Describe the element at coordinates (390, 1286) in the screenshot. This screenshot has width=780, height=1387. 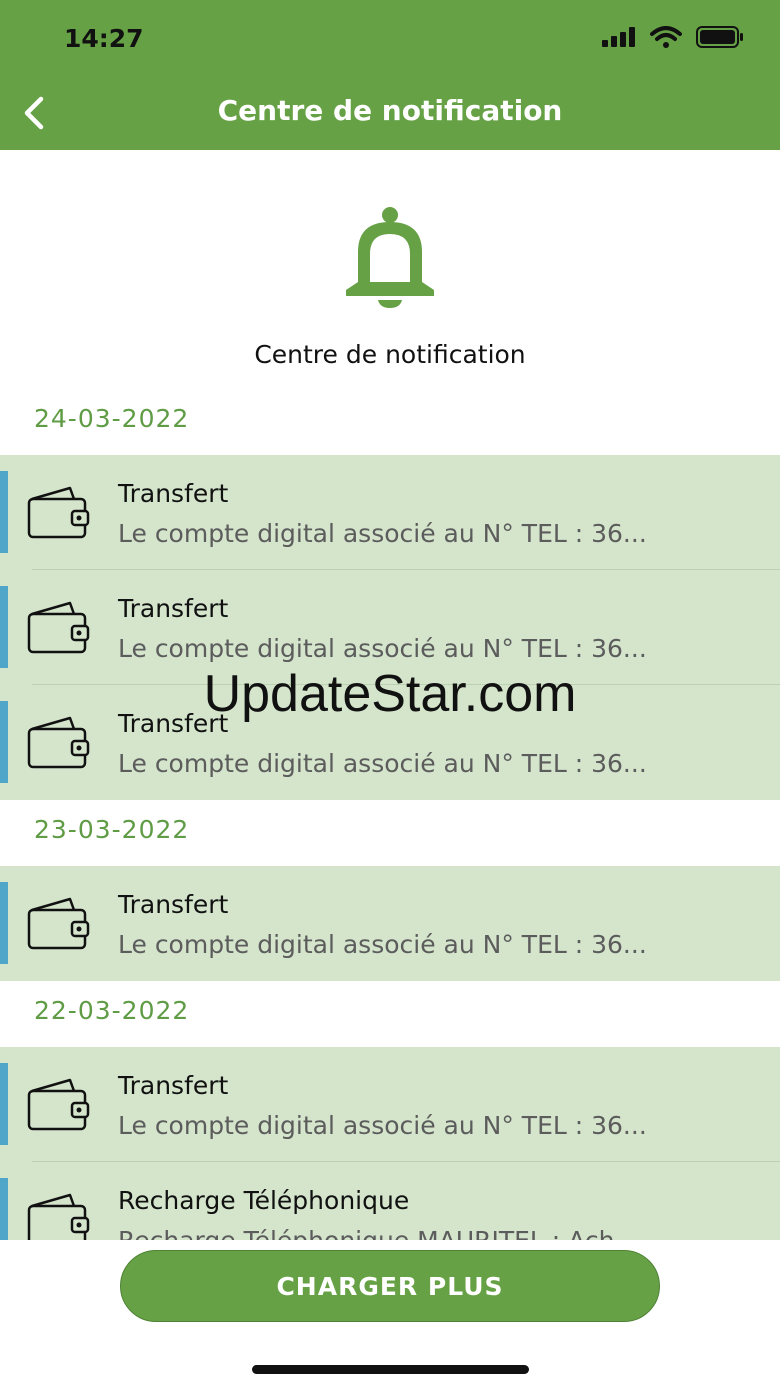
I see `load-more-button: CHARGER PLUS` at that location.